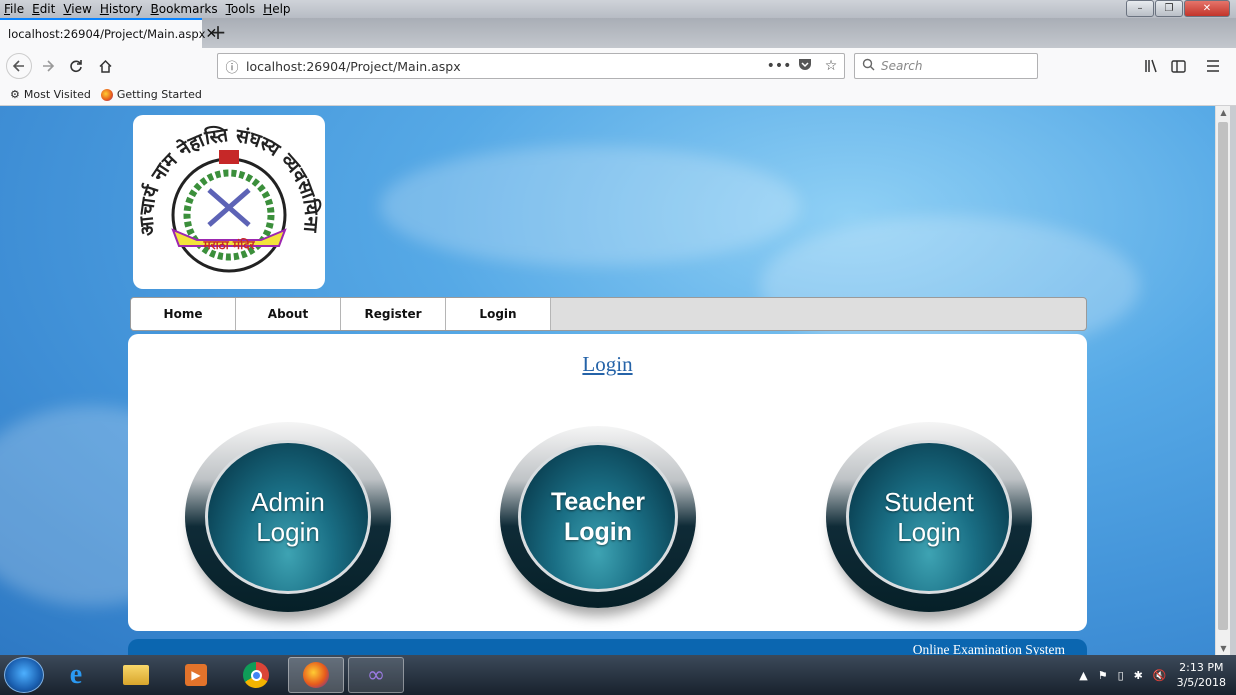 The height and width of the screenshot is (695, 1236). Describe the element at coordinates (929, 502) in the screenshot. I see `orb-label-line1: Student` at that location.